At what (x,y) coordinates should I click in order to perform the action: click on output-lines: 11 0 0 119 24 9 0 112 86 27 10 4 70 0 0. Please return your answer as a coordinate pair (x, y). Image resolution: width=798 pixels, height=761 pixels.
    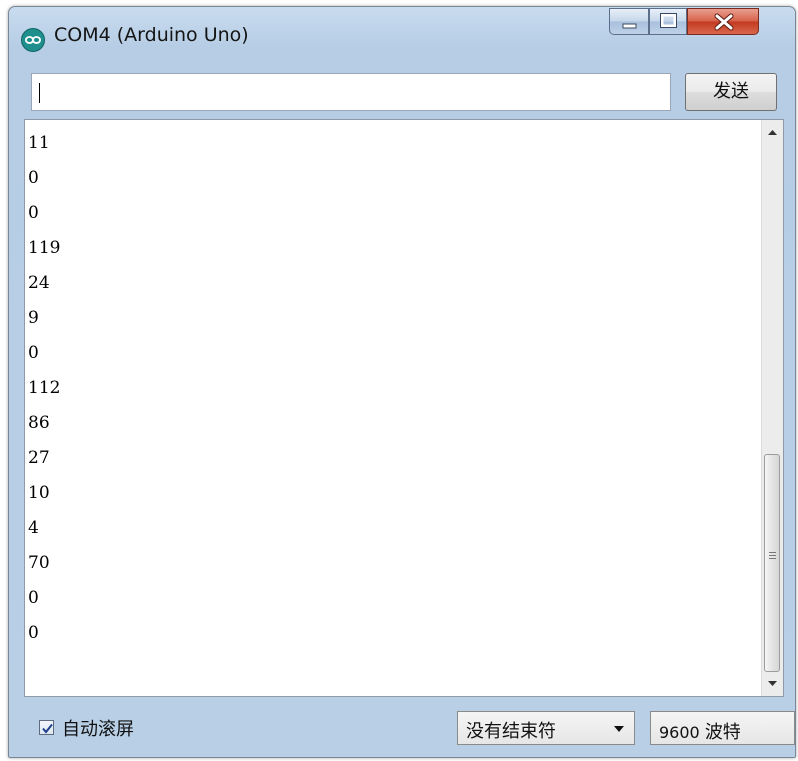
    Looking at the image, I should click on (44, 394).